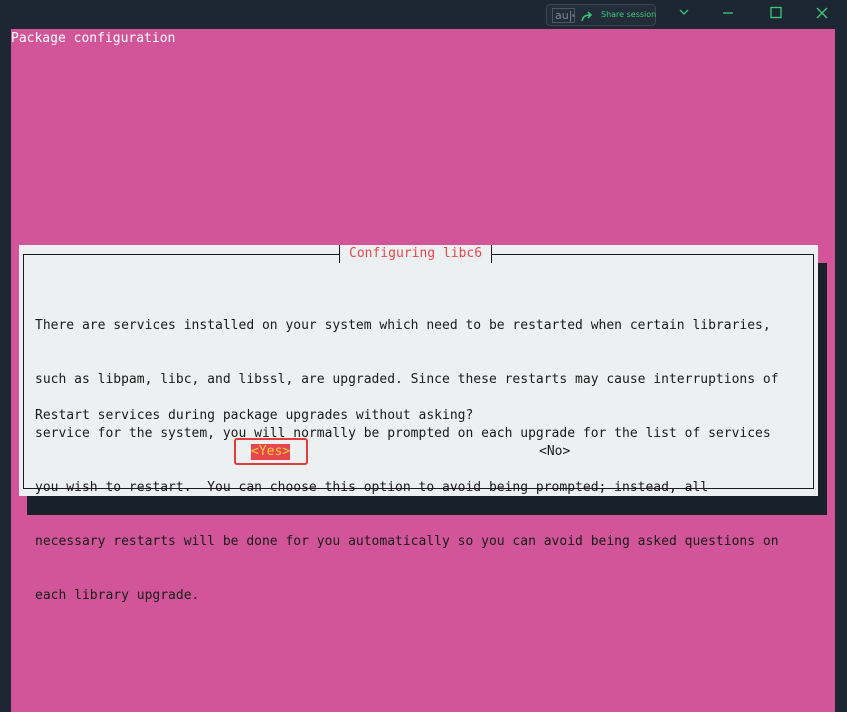  Describe the element at coordinates (416, 254) in the screenshot. I see `dialog-title: Configuring libc6` at that location.